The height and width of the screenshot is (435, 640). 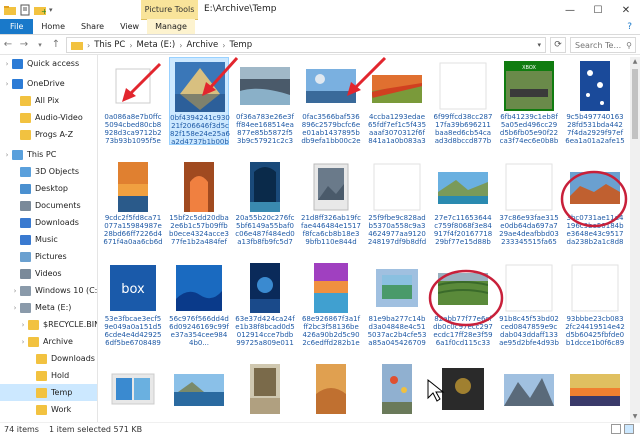 What do you see at coordinates (635, 104) in the screenshot?
I see `scroll-thumb` at bounding box center [635, 104].